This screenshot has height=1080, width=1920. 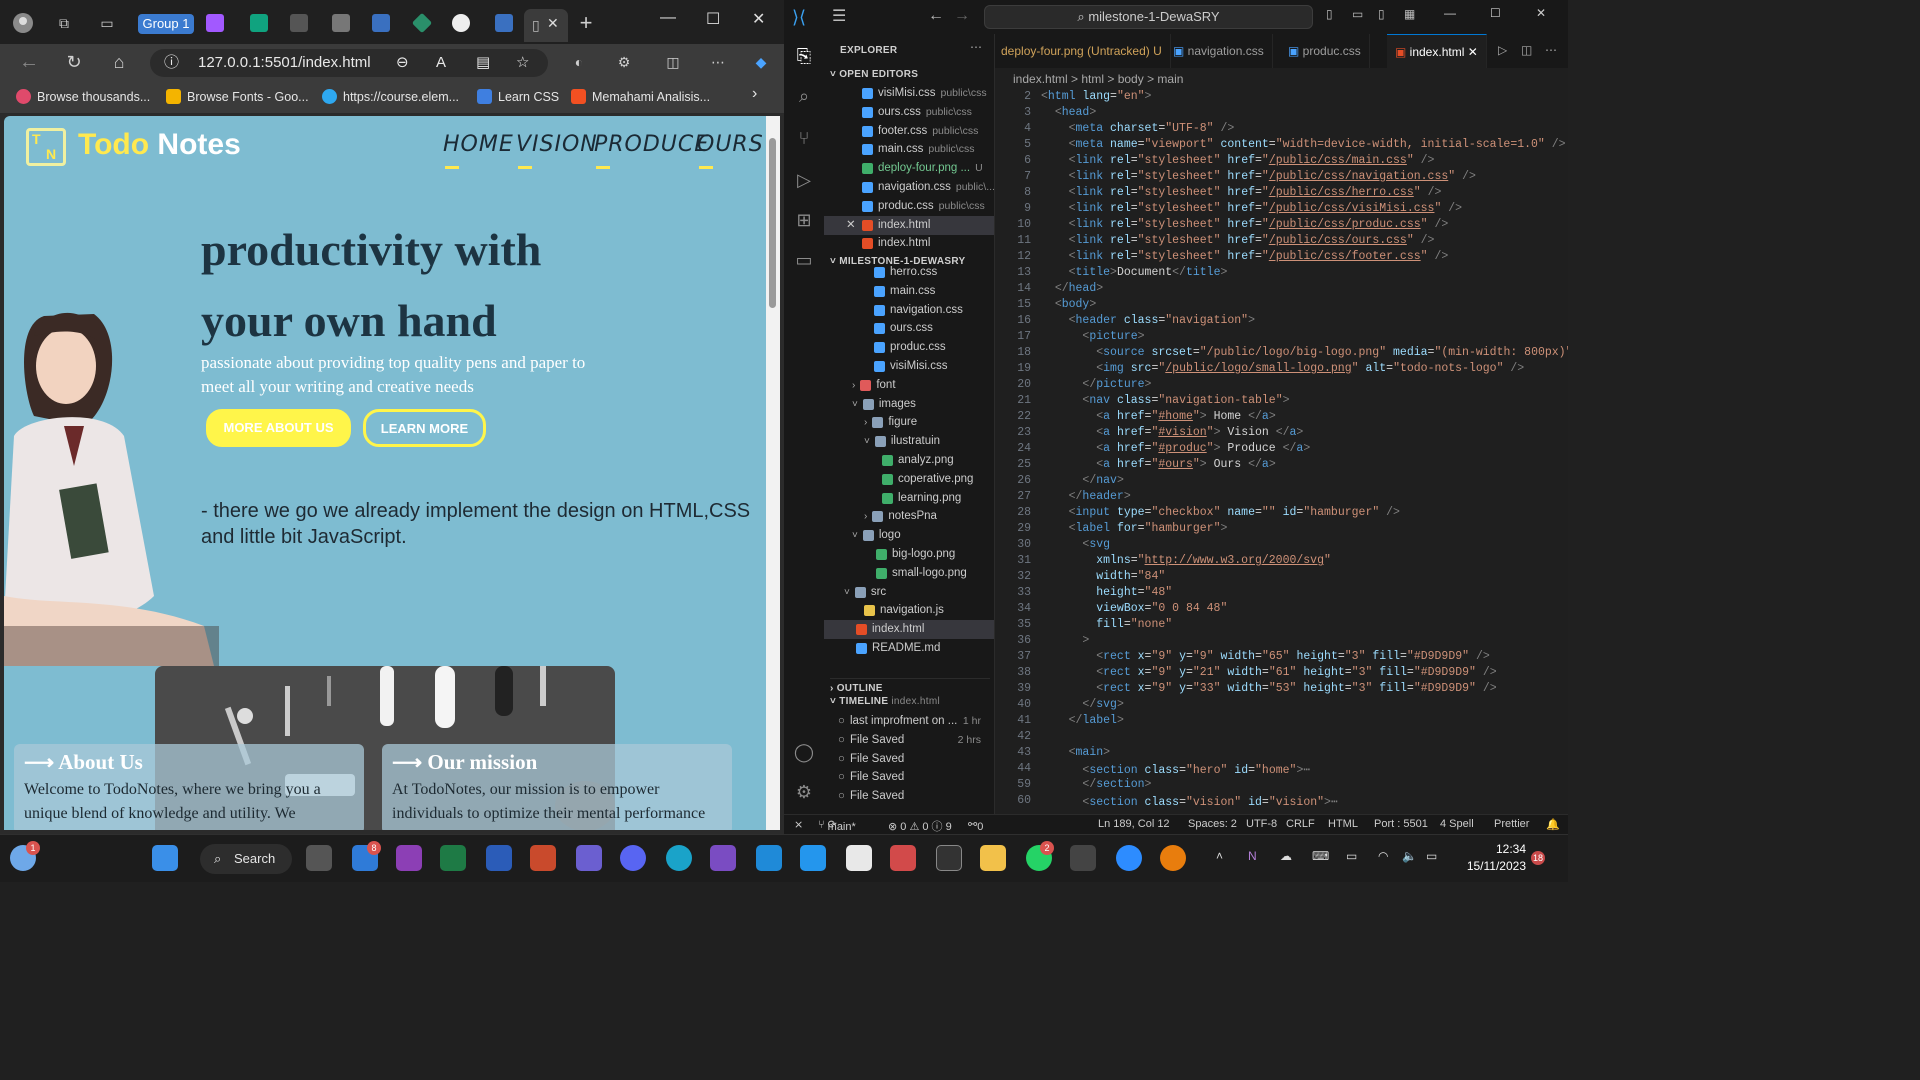 I want to click on language-mode: HTML, so click(x=1343, y=824).